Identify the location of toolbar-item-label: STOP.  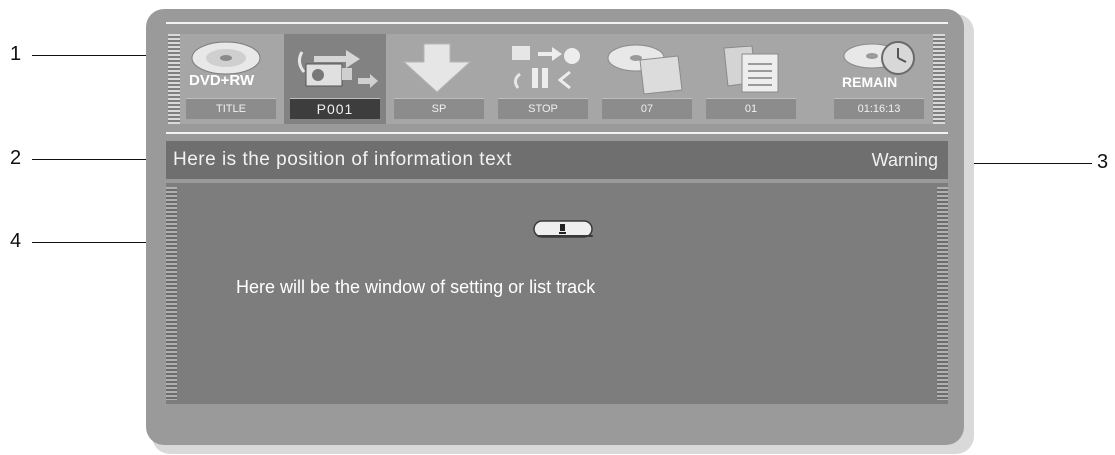
(543, 108).